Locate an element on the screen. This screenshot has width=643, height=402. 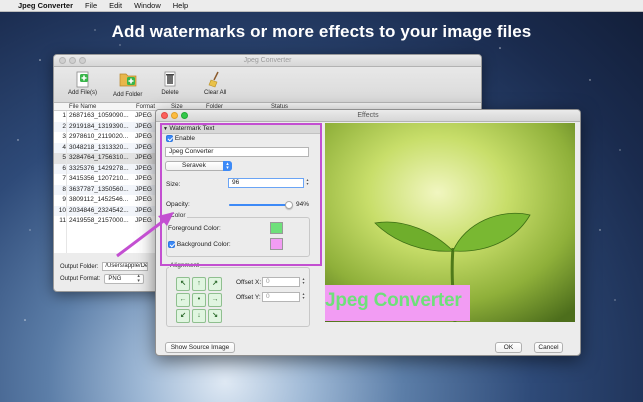
row-number: 1 is located at coordinates (64, 115).